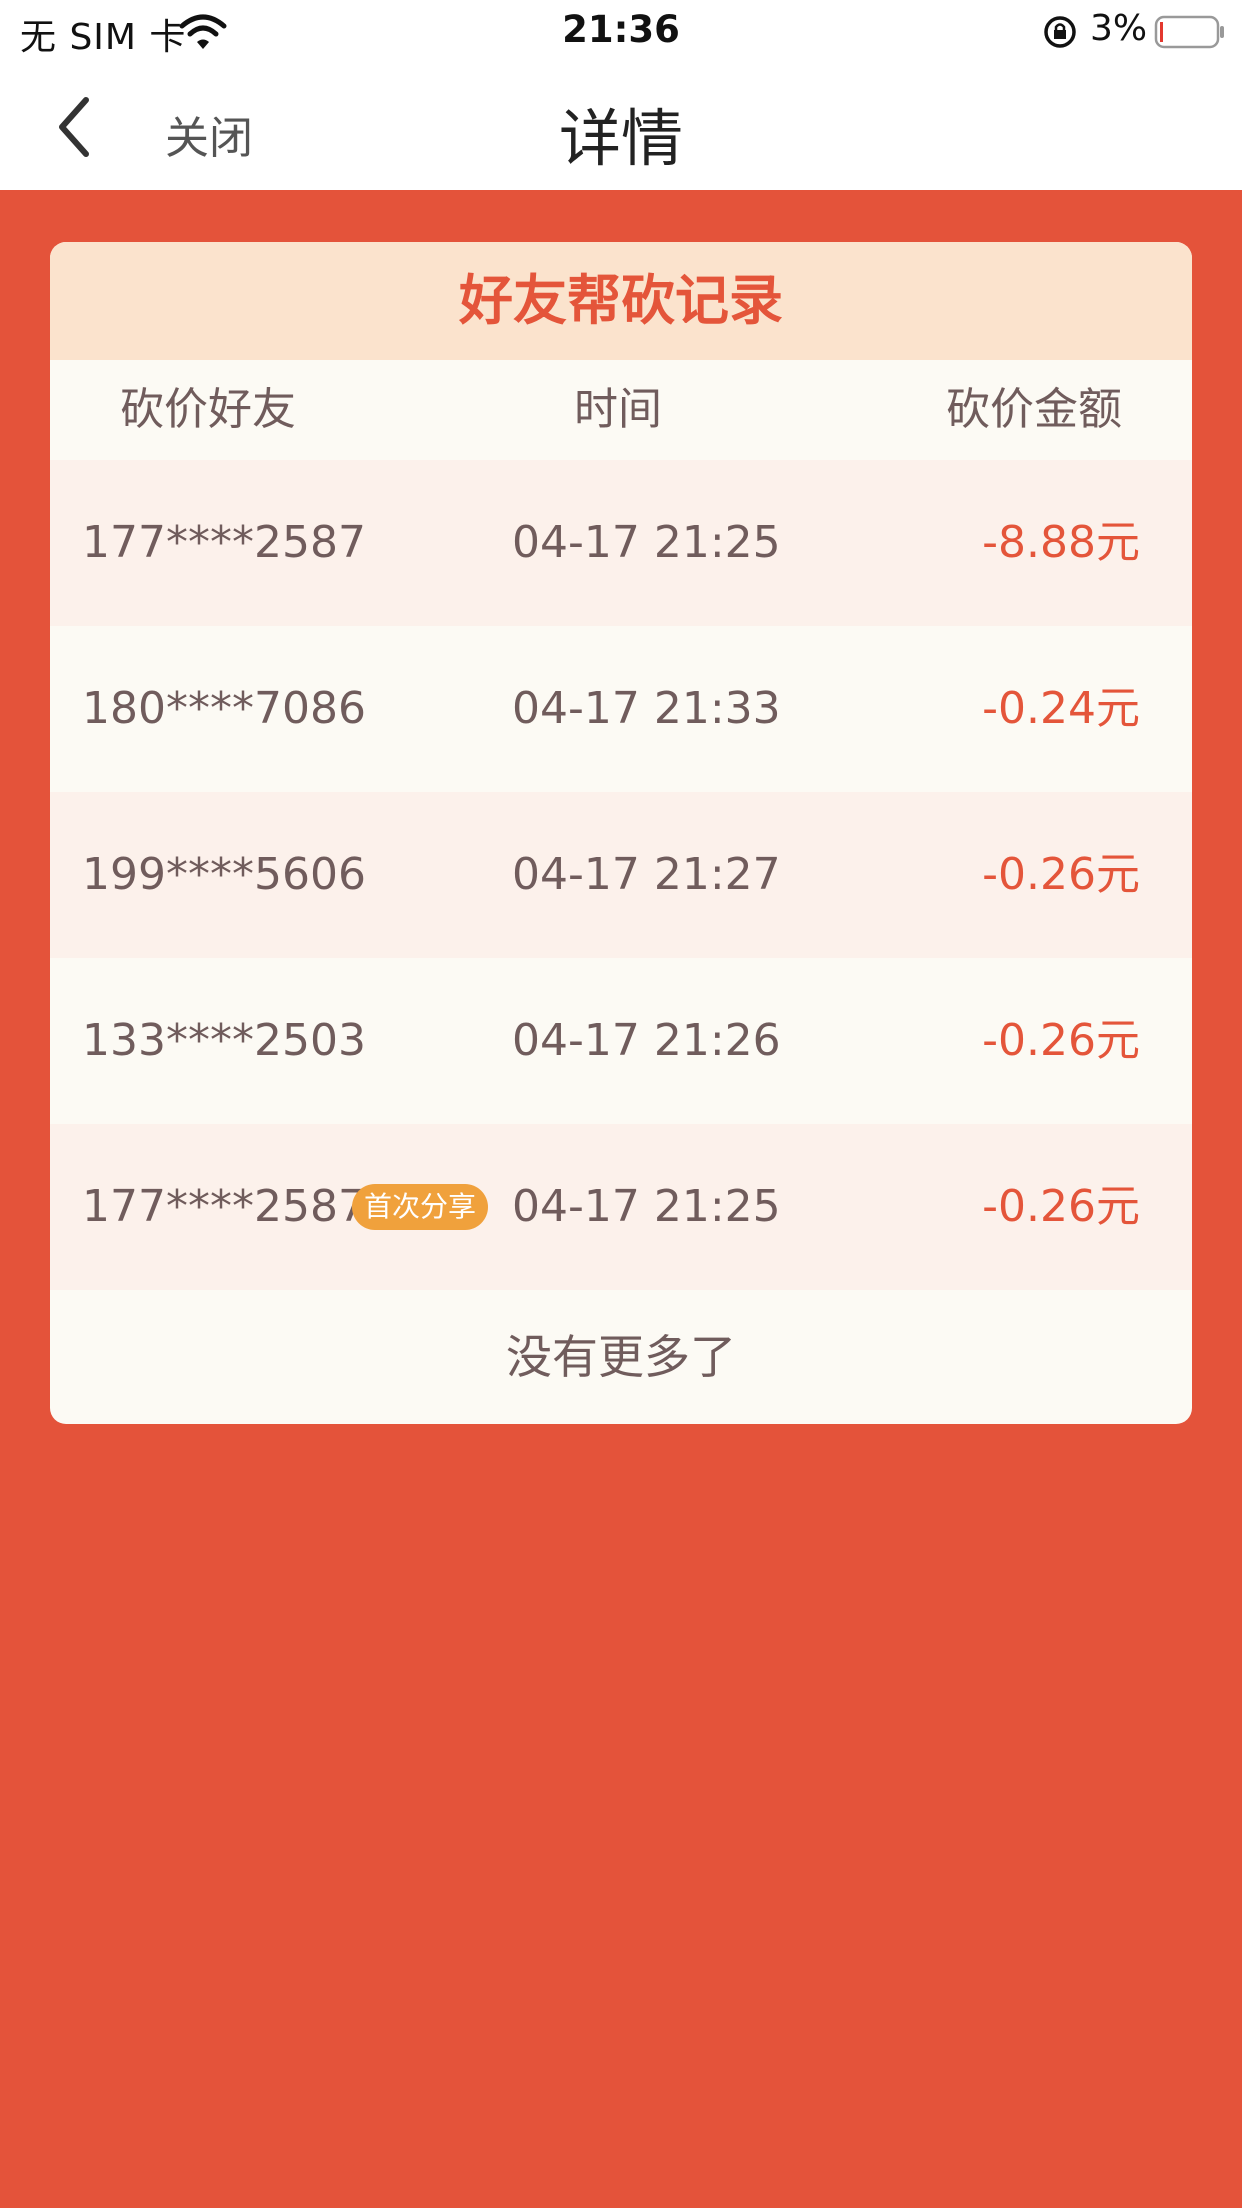 This screenshot has height=2208, width=1242. I want to click on friend-phone: 199****5606, so click(224, 874).